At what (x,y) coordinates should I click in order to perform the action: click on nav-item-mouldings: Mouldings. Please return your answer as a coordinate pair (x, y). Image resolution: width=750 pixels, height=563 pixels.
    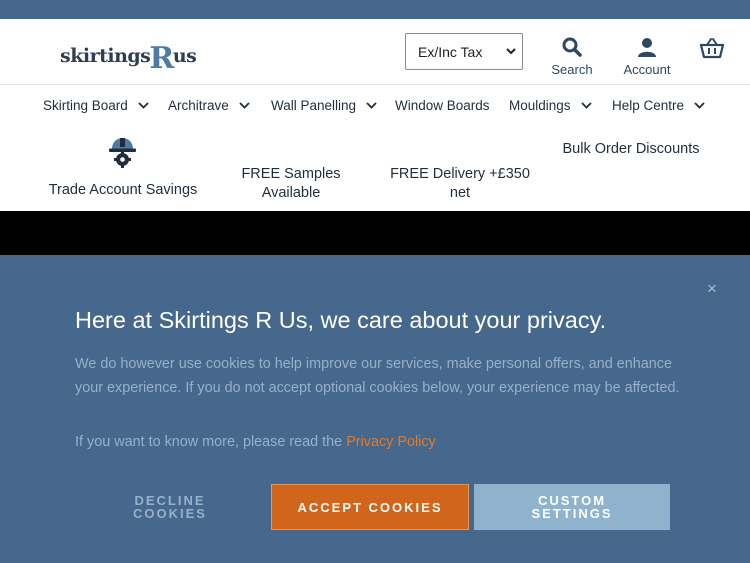
    Looking at the image, I should click on (550, 105).